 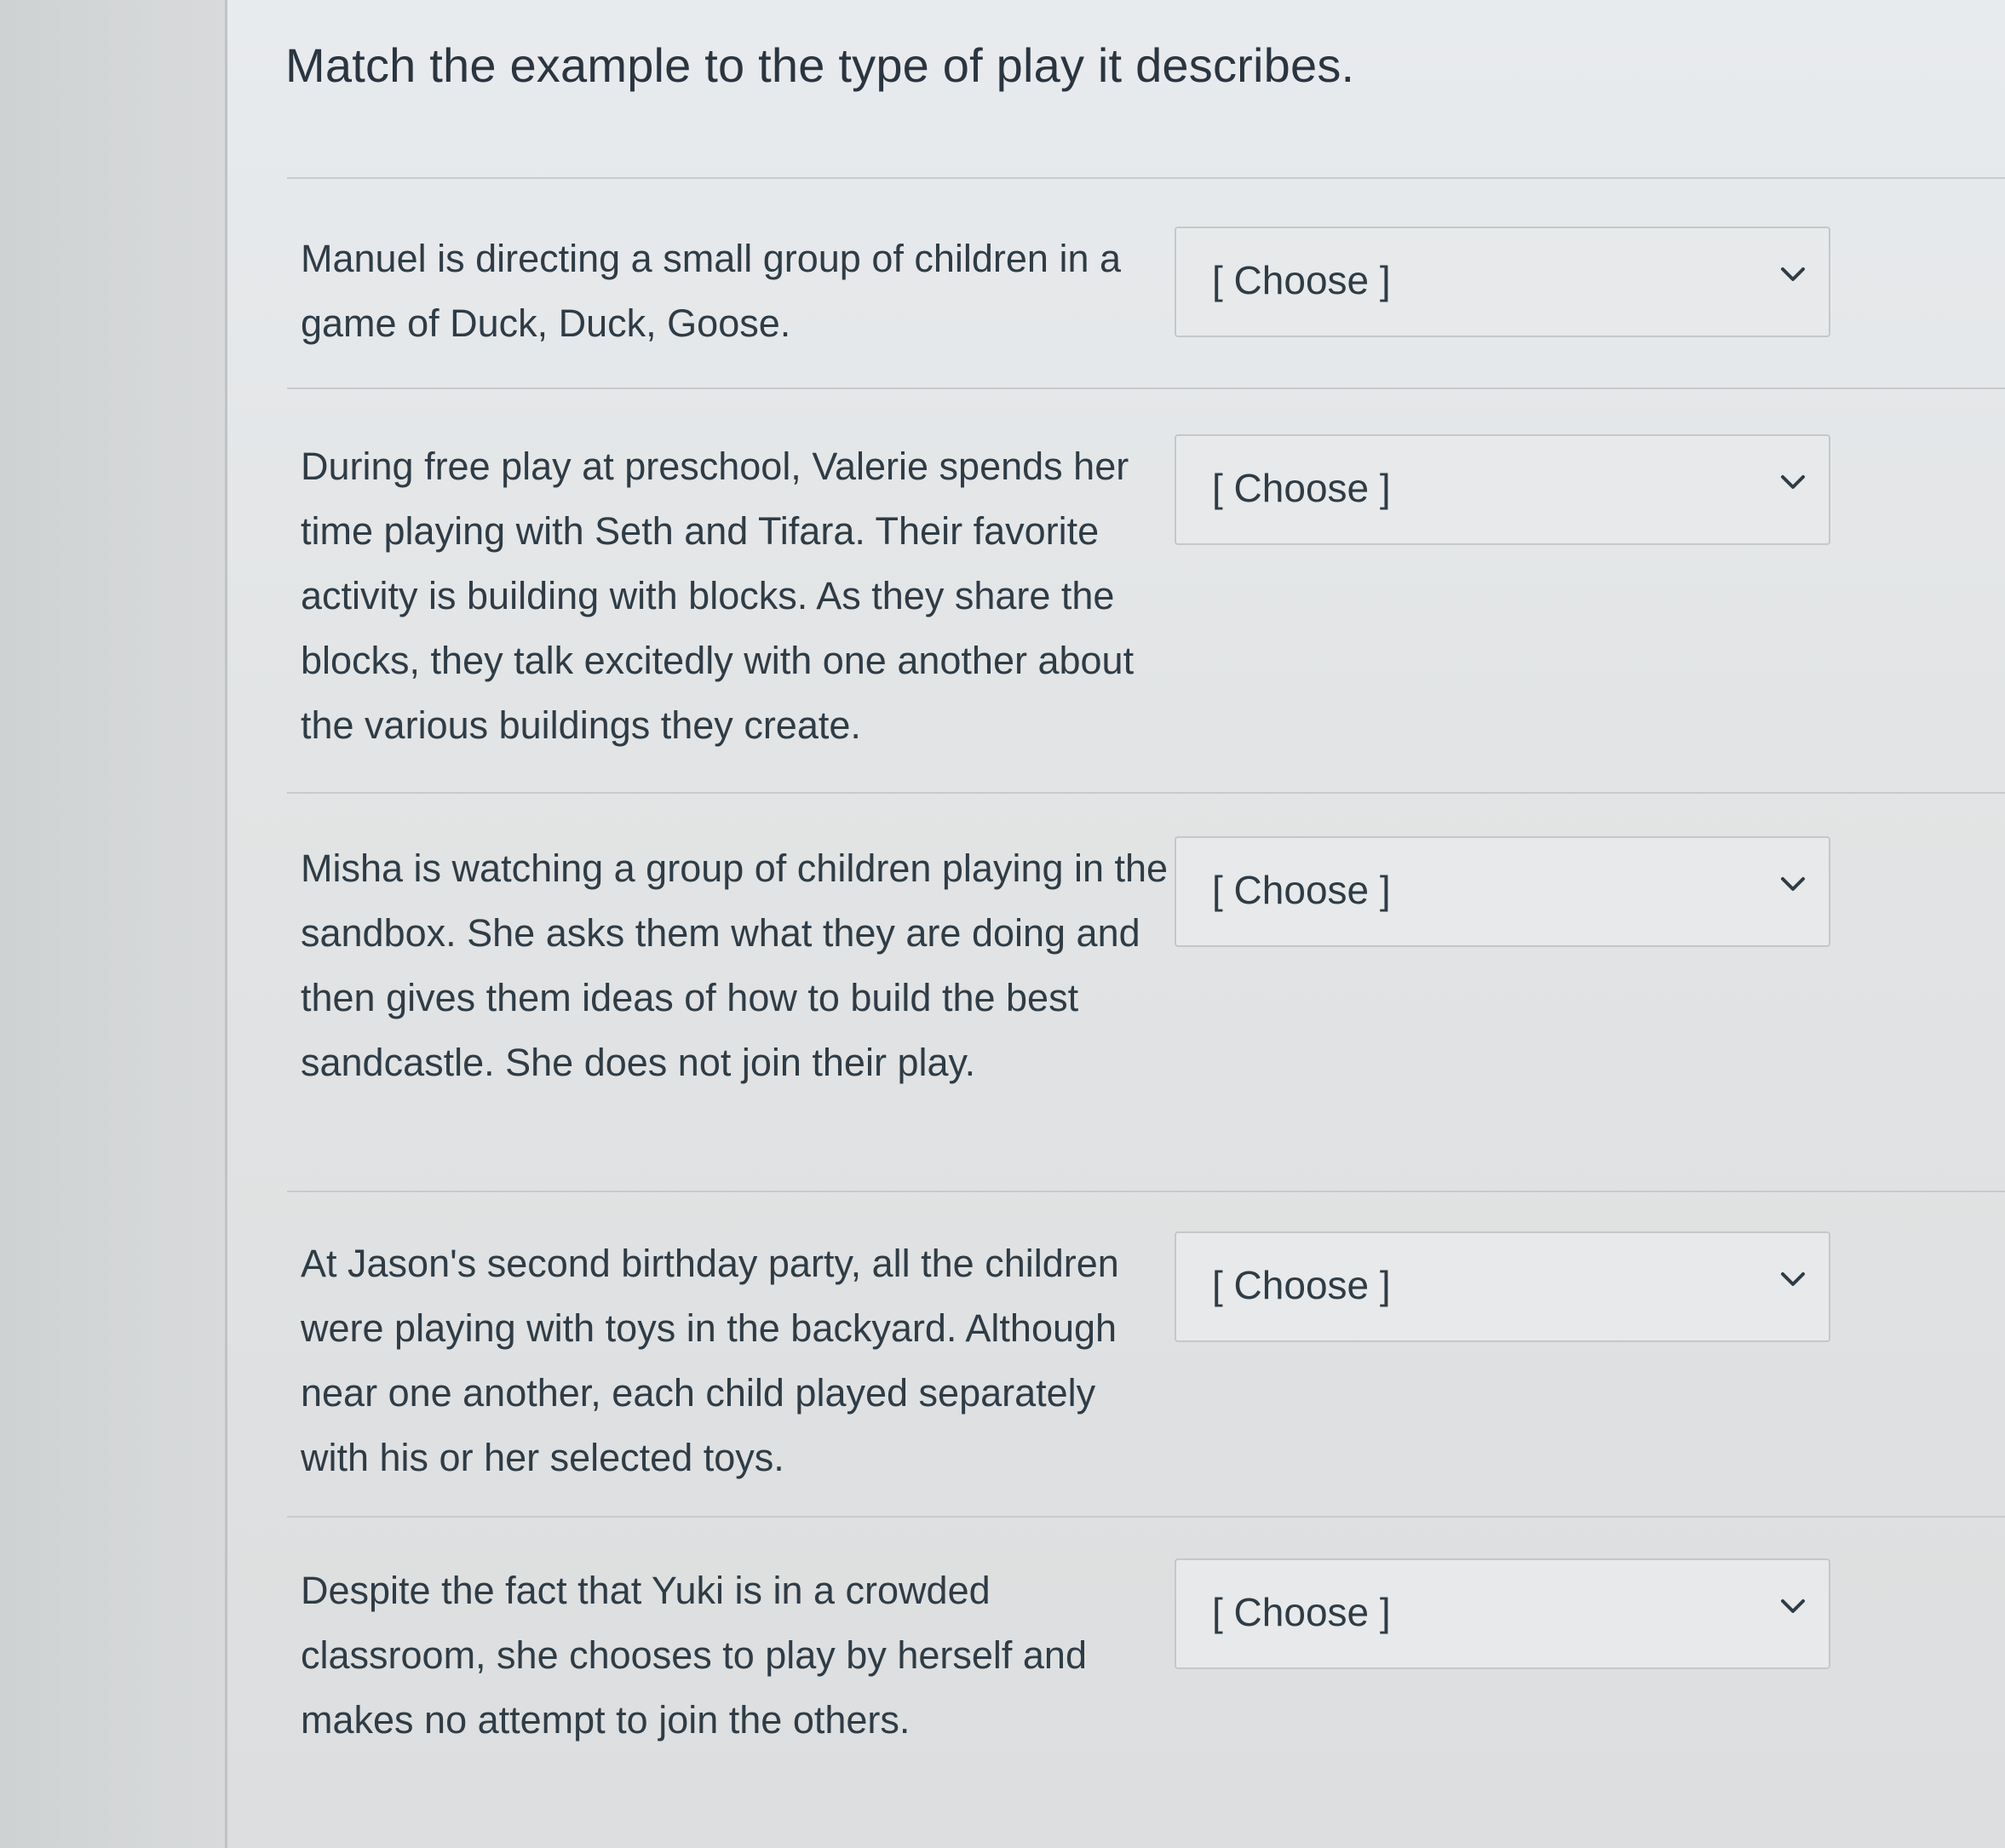 I want to click on left-margin, so click(x=114, y=924).